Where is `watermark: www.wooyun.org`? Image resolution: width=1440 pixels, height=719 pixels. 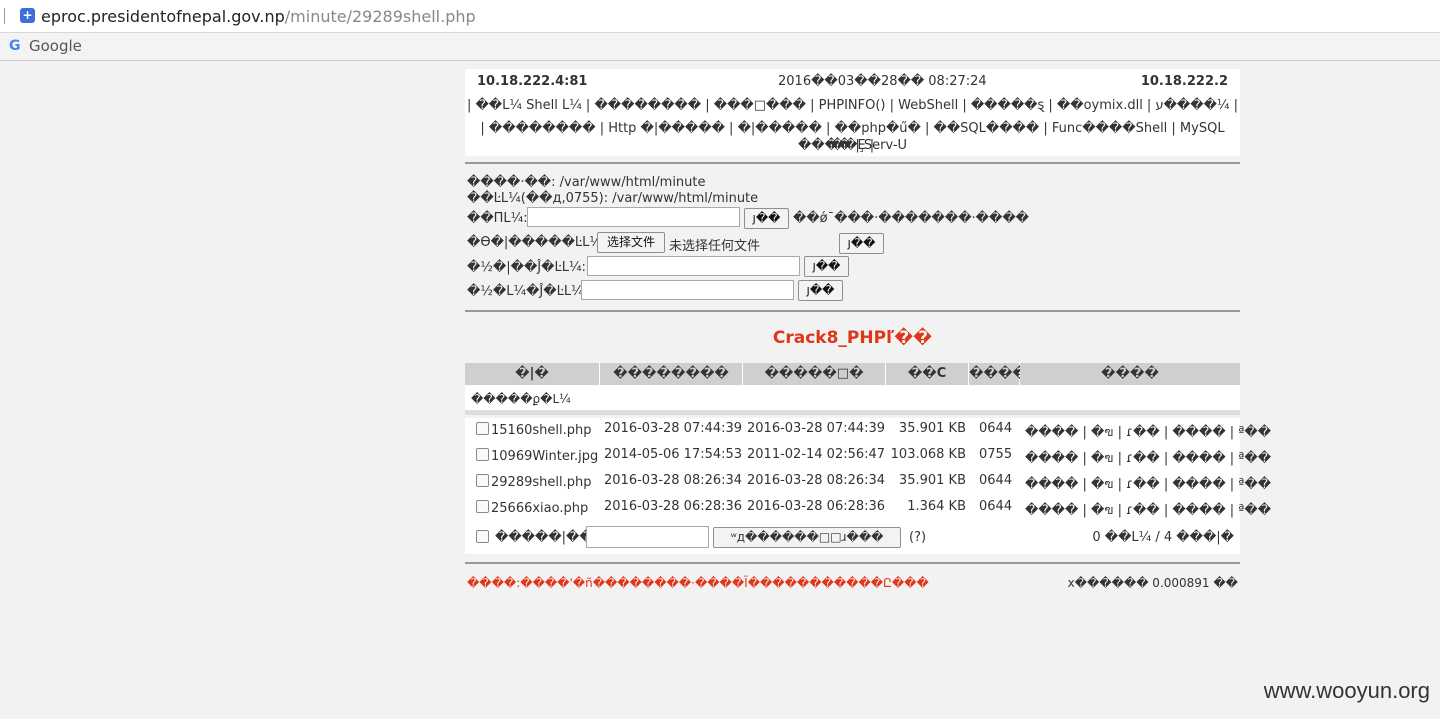
watermark: www.wooyun.org is located at coordinates (1346, 690).